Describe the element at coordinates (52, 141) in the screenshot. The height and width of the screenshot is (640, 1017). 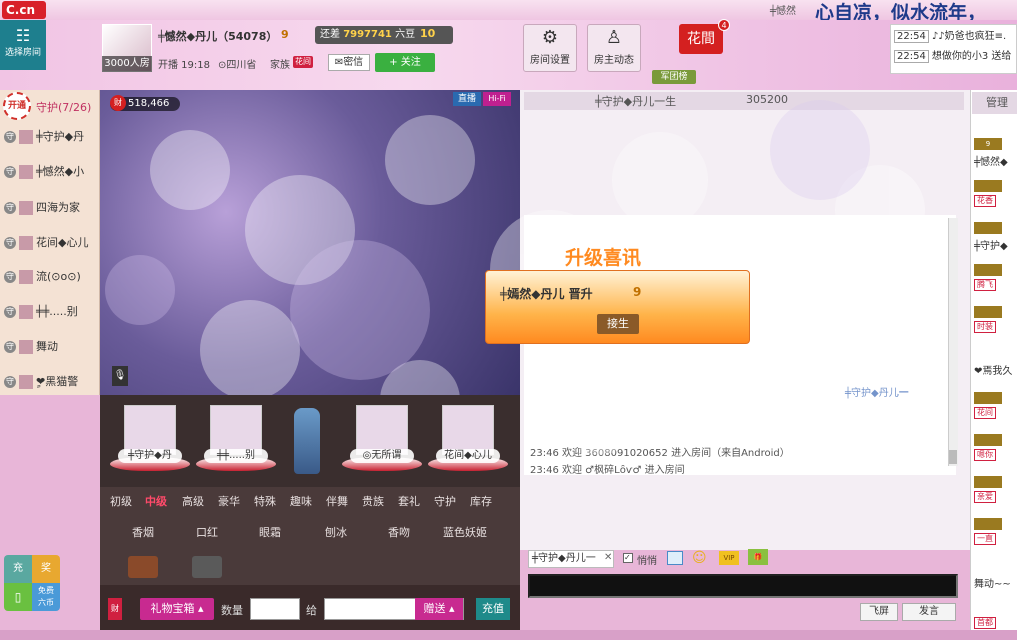
I see `guard-item: 守 ╪守护◆丹` at that location.